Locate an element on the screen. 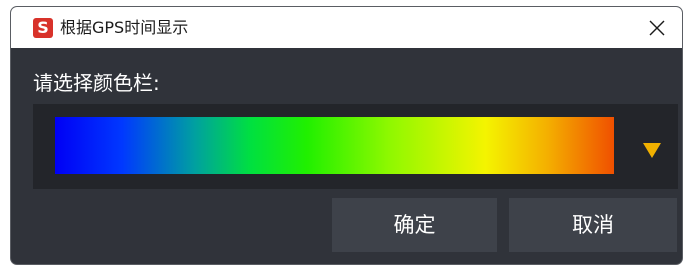 This screenshot has height=273, width=689. ok-button: 确定 is located at coordinates (414, 225).